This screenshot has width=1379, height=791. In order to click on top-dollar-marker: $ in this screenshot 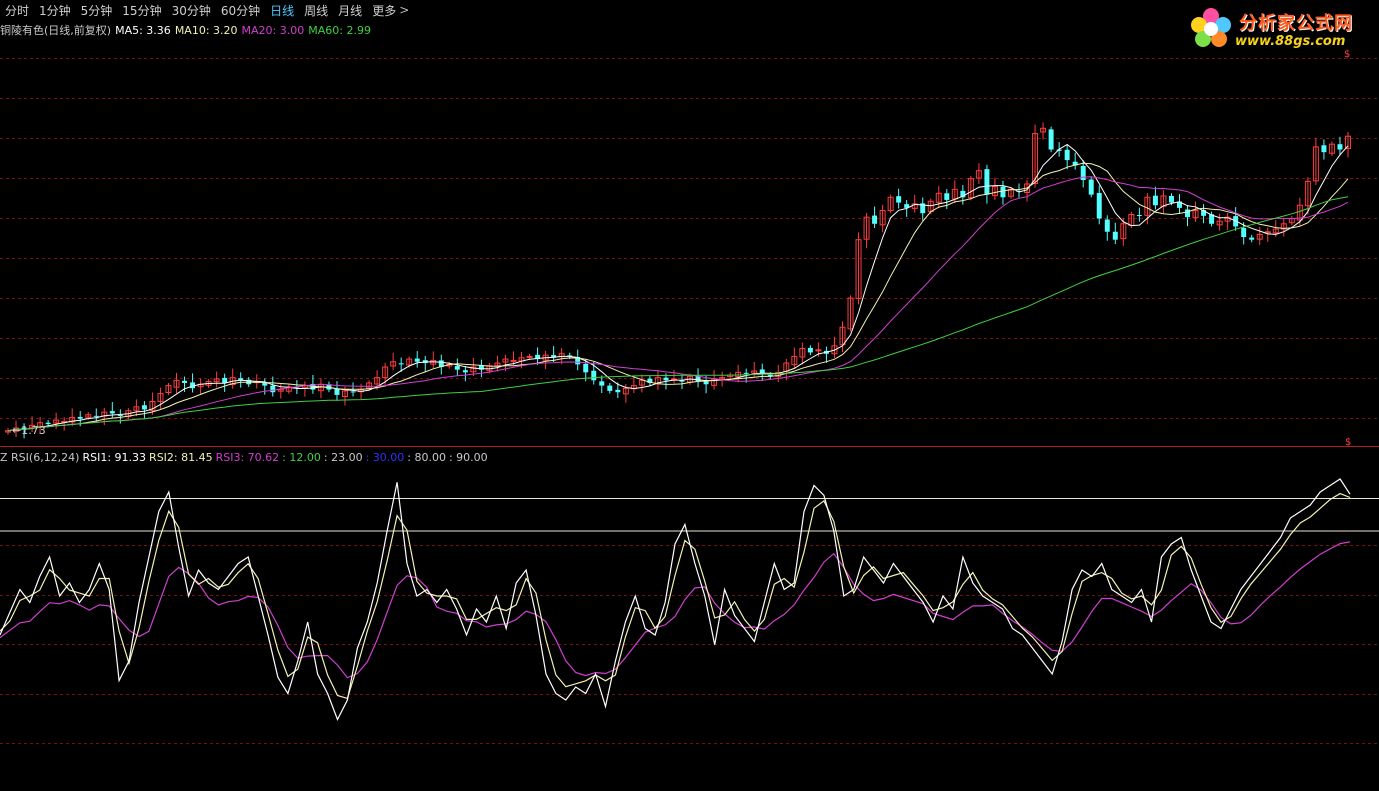, I will do `click(1347, 54)`.